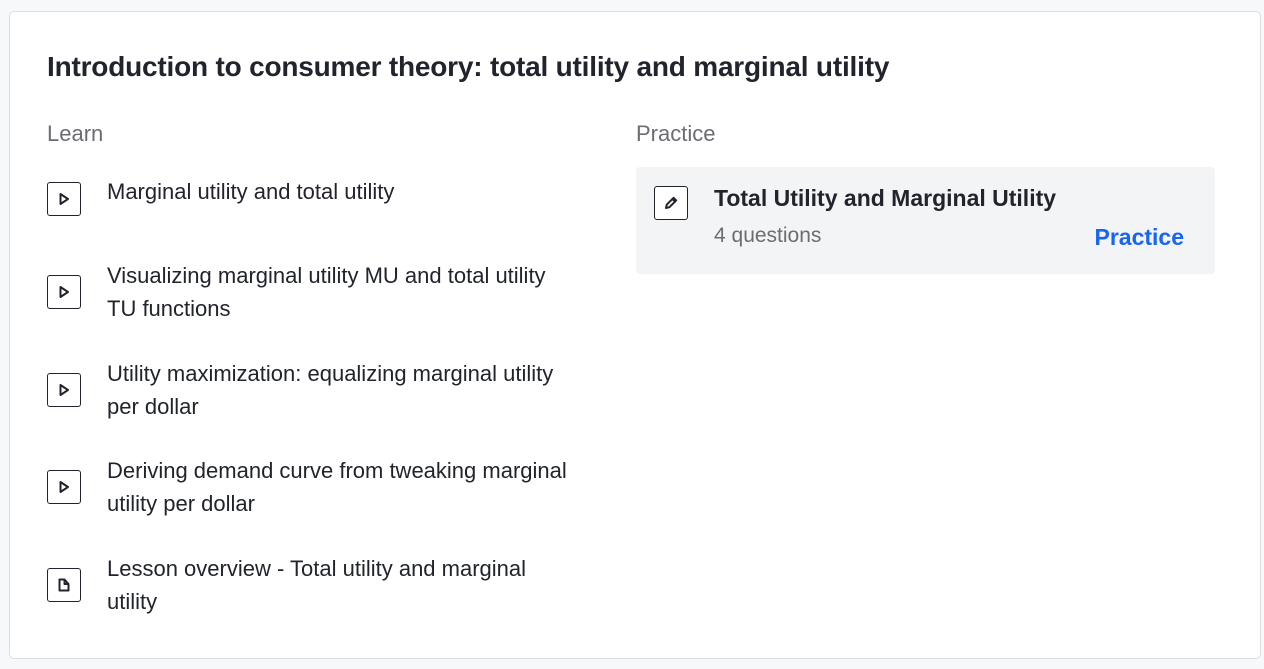 The image size is (1264, 669). I want to click on practice-button: Practice, so click(1139, 237).